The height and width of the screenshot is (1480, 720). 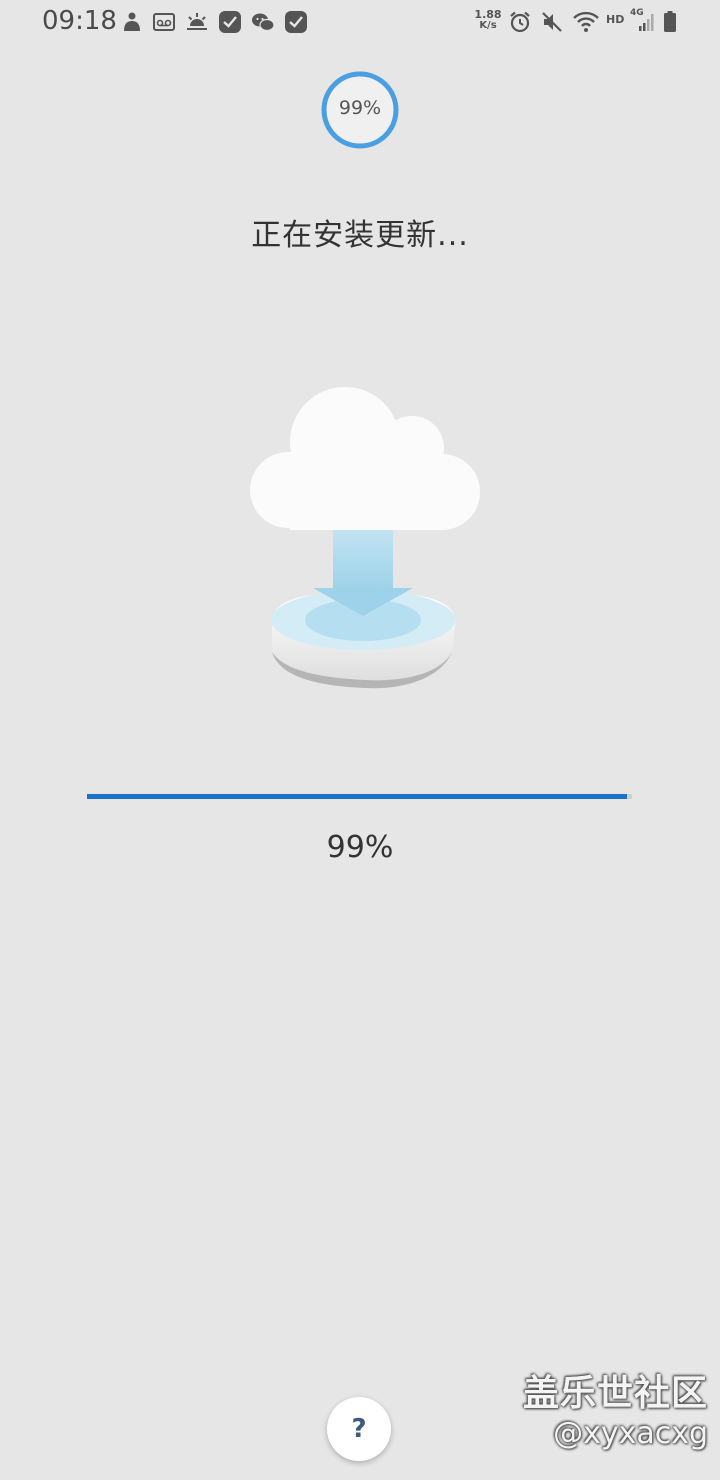 What do you see at coordinates (197, 21) in the screenshot?
I see `weather-icon` at bounding box center [197, 21].